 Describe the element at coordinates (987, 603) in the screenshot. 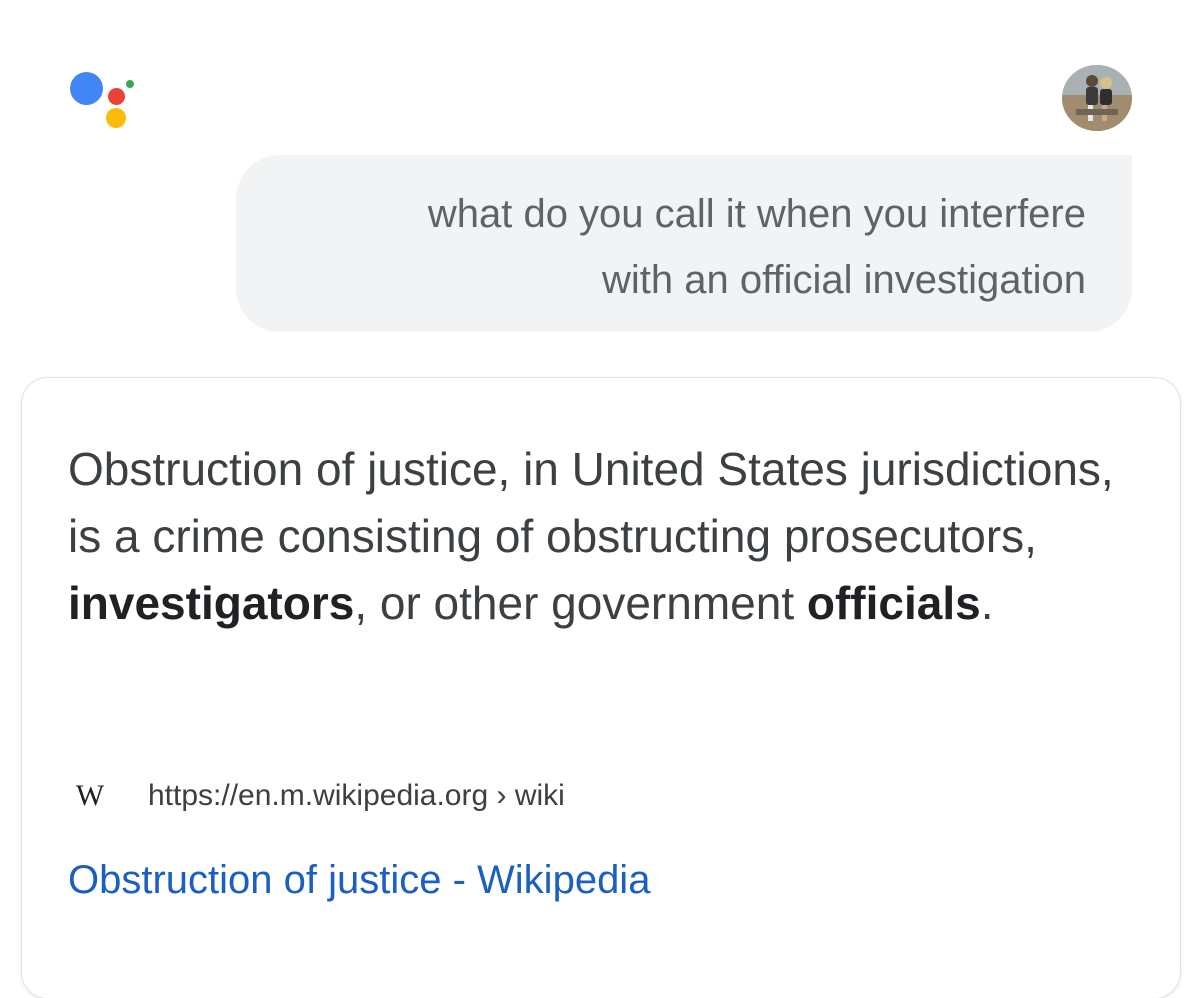

I see `snippet-part-3: .` at that location.